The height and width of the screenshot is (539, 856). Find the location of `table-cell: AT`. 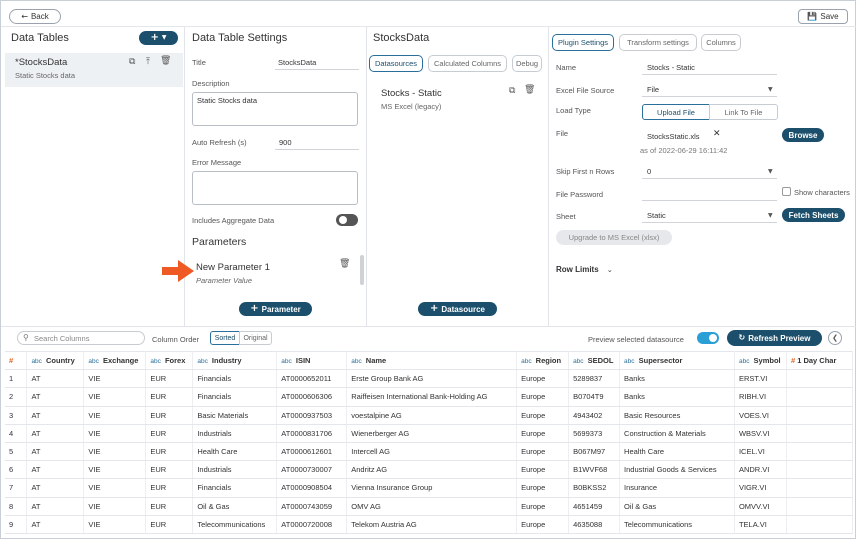

table-cell: AT is located at coordinates (55, 506).